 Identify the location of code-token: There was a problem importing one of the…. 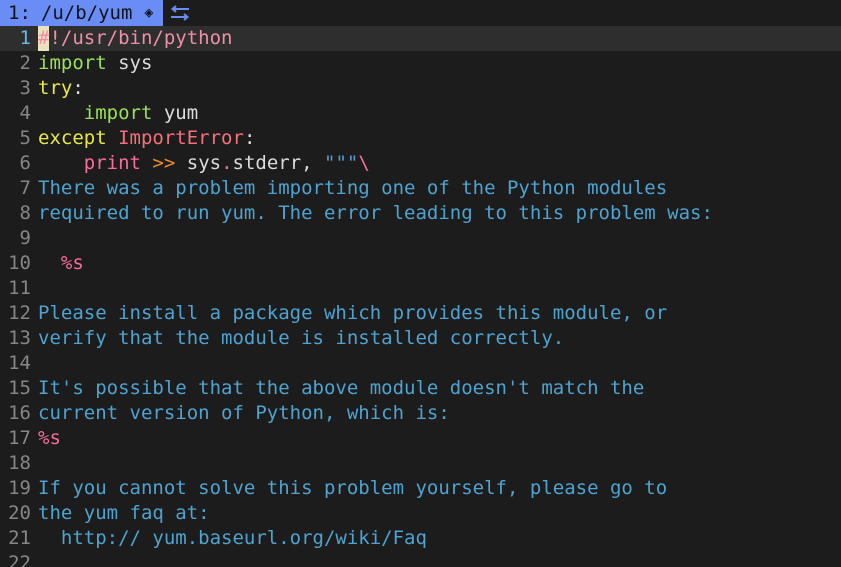
(353, 188).